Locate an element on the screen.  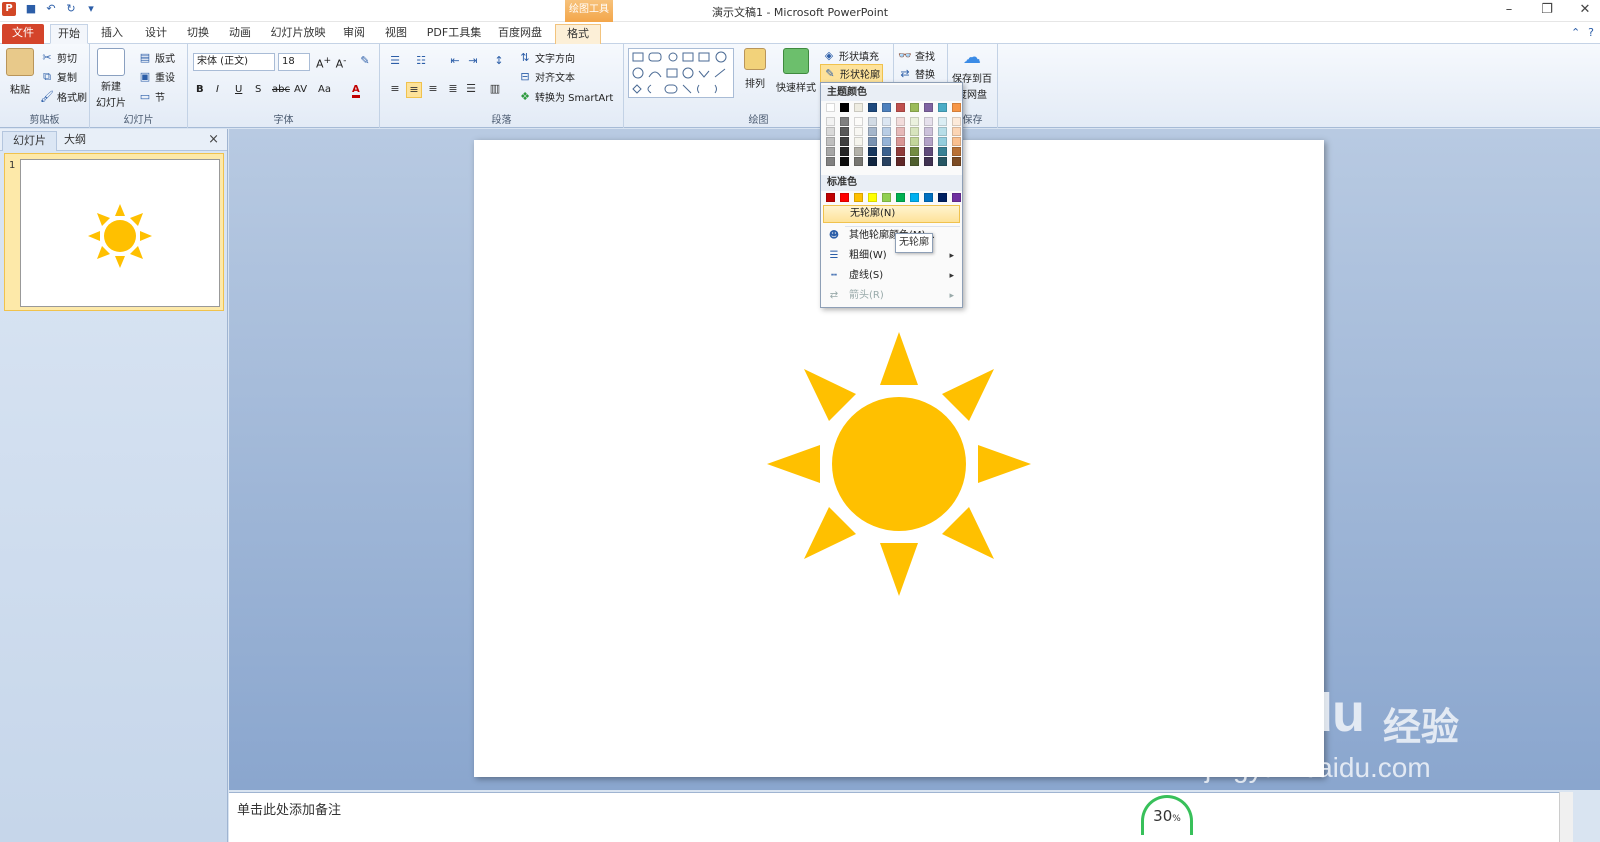
cut-button: ✂ 剪切 is located at coordinates (58, 58).